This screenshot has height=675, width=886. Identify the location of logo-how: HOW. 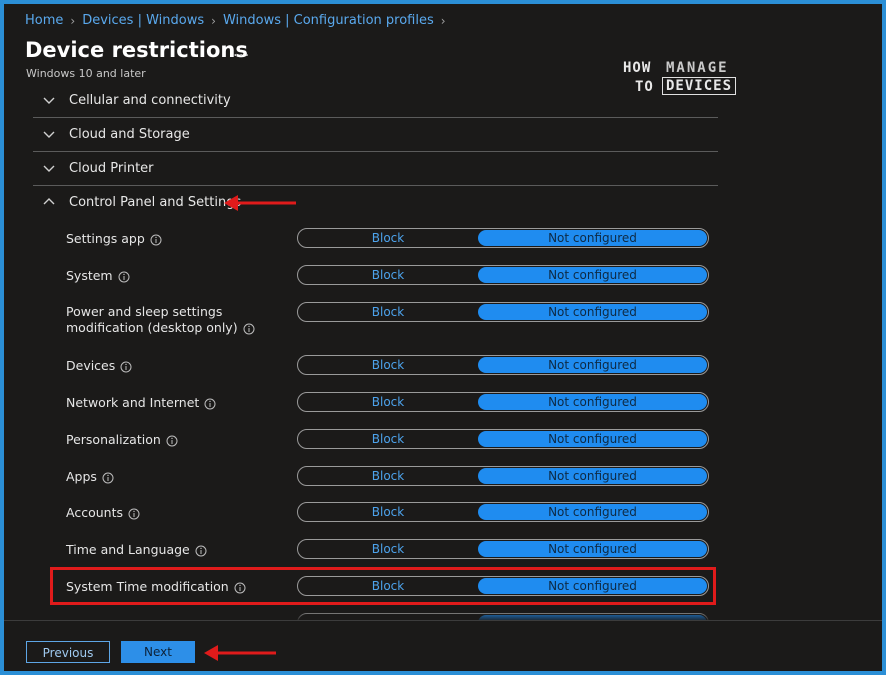
(637, 68).